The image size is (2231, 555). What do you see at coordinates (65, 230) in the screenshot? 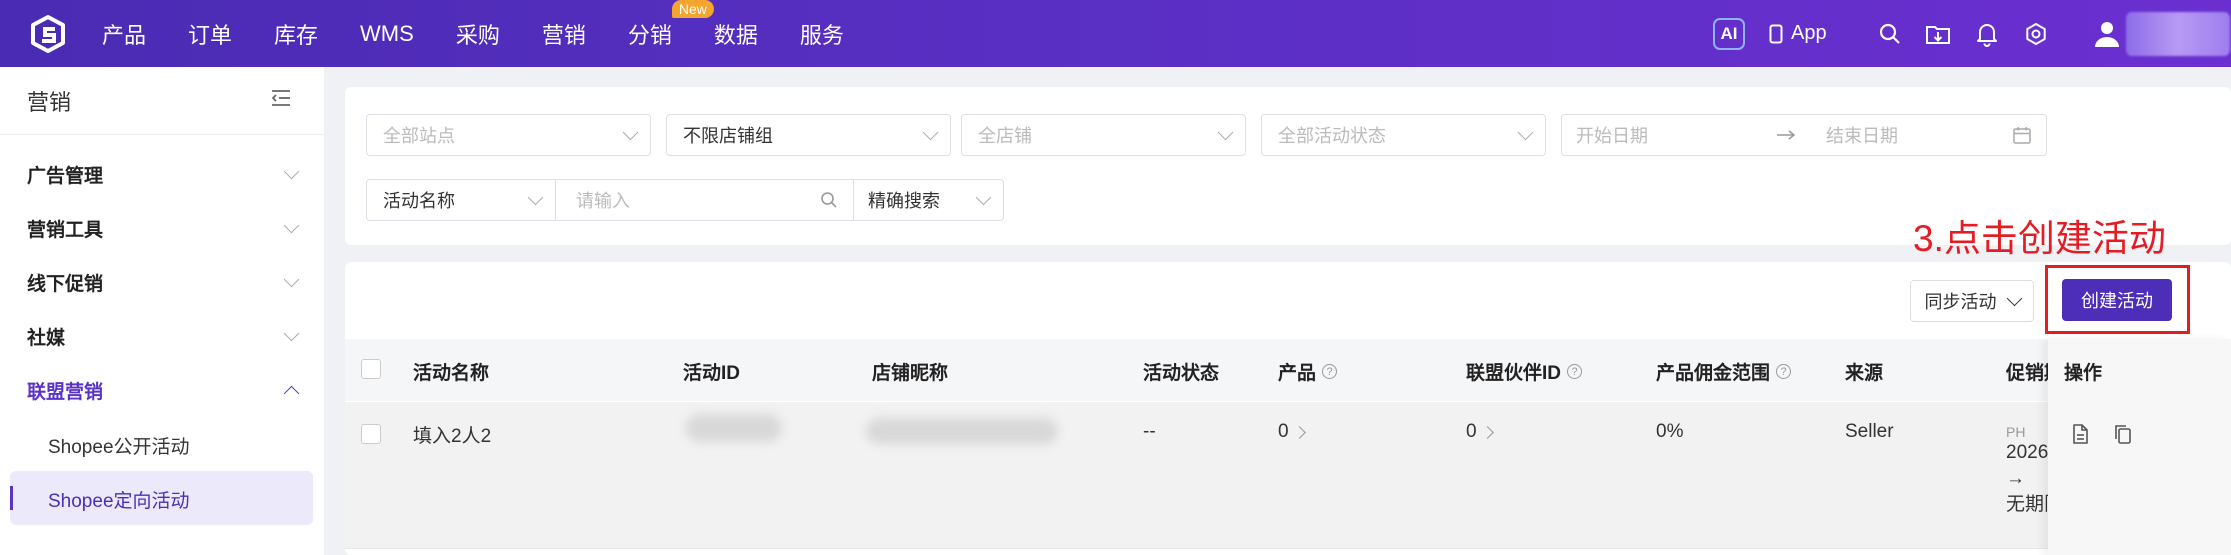
I see `sidebar-group-label: 营销工具` at bounding box center [65, 230].